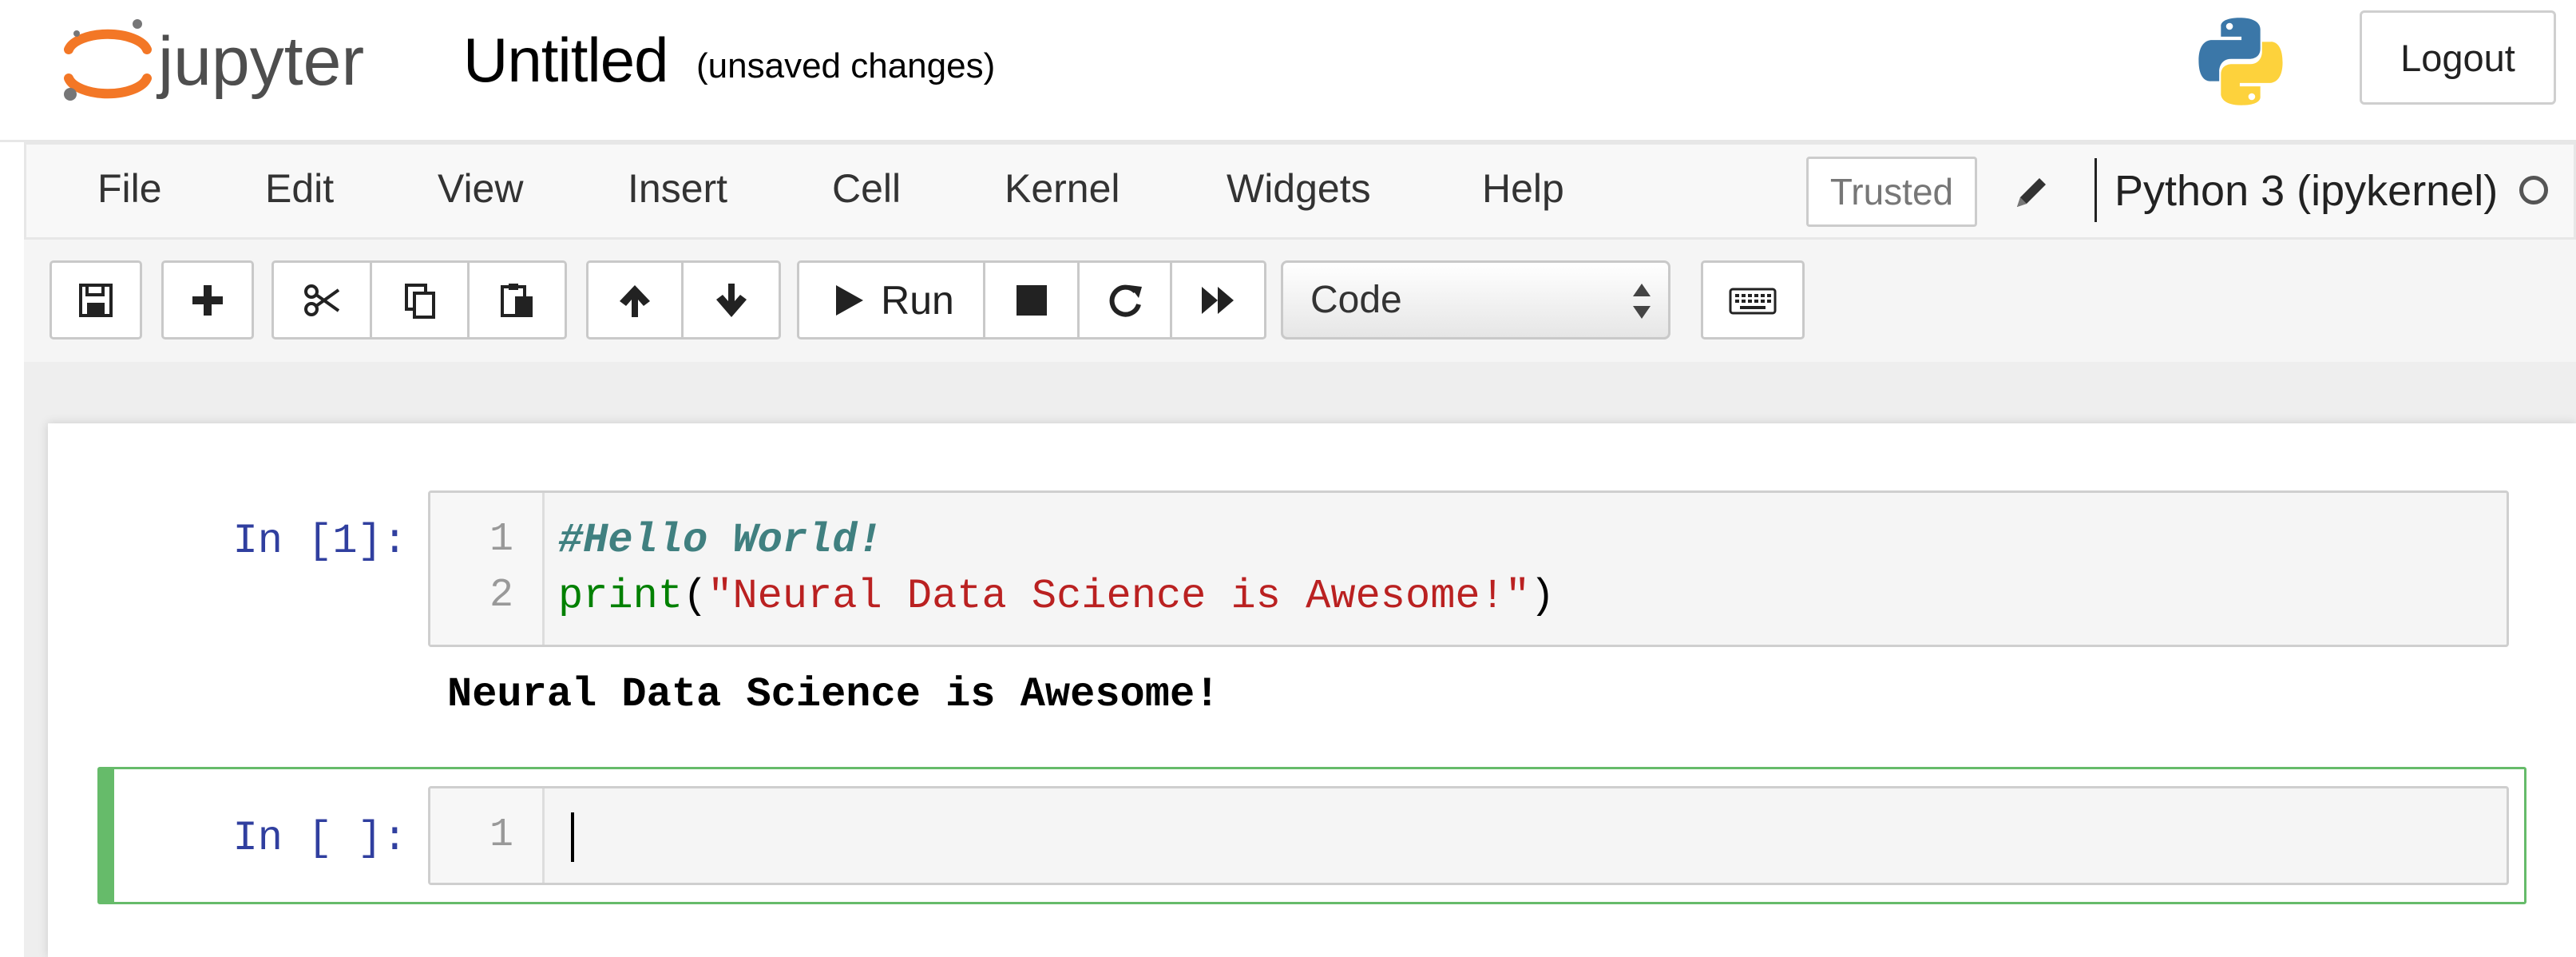  Describe the element at coordinates (2240, 61) in the screenshot. I see `python-logo-icon` at that location.